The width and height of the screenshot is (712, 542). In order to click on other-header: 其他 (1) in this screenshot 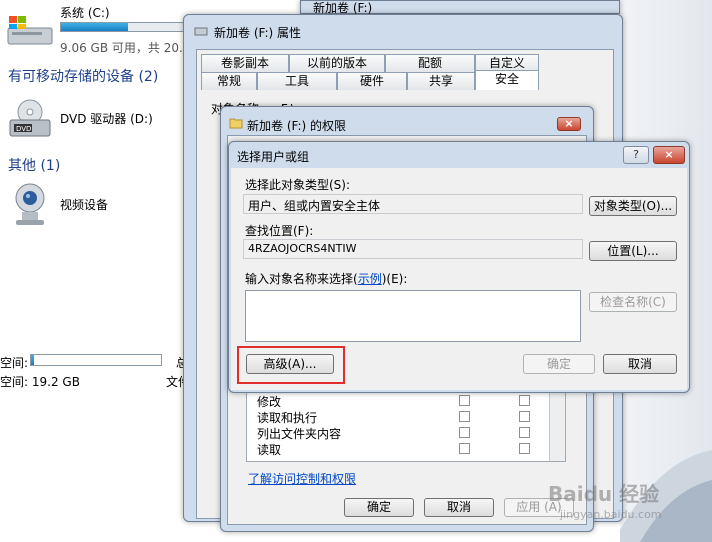, I will do `click(34, 165)`.